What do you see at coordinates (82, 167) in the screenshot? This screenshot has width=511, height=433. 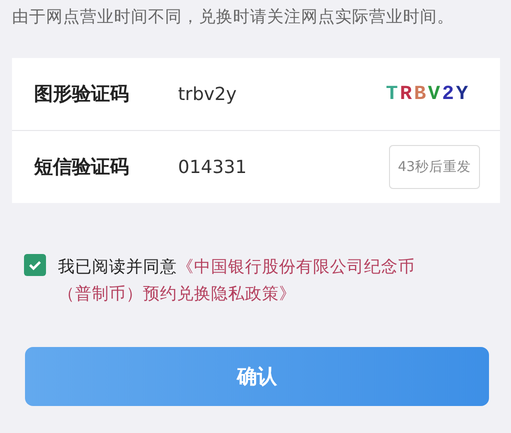 I see `field-label: 短信验证码` at bounding box center [82, 167].